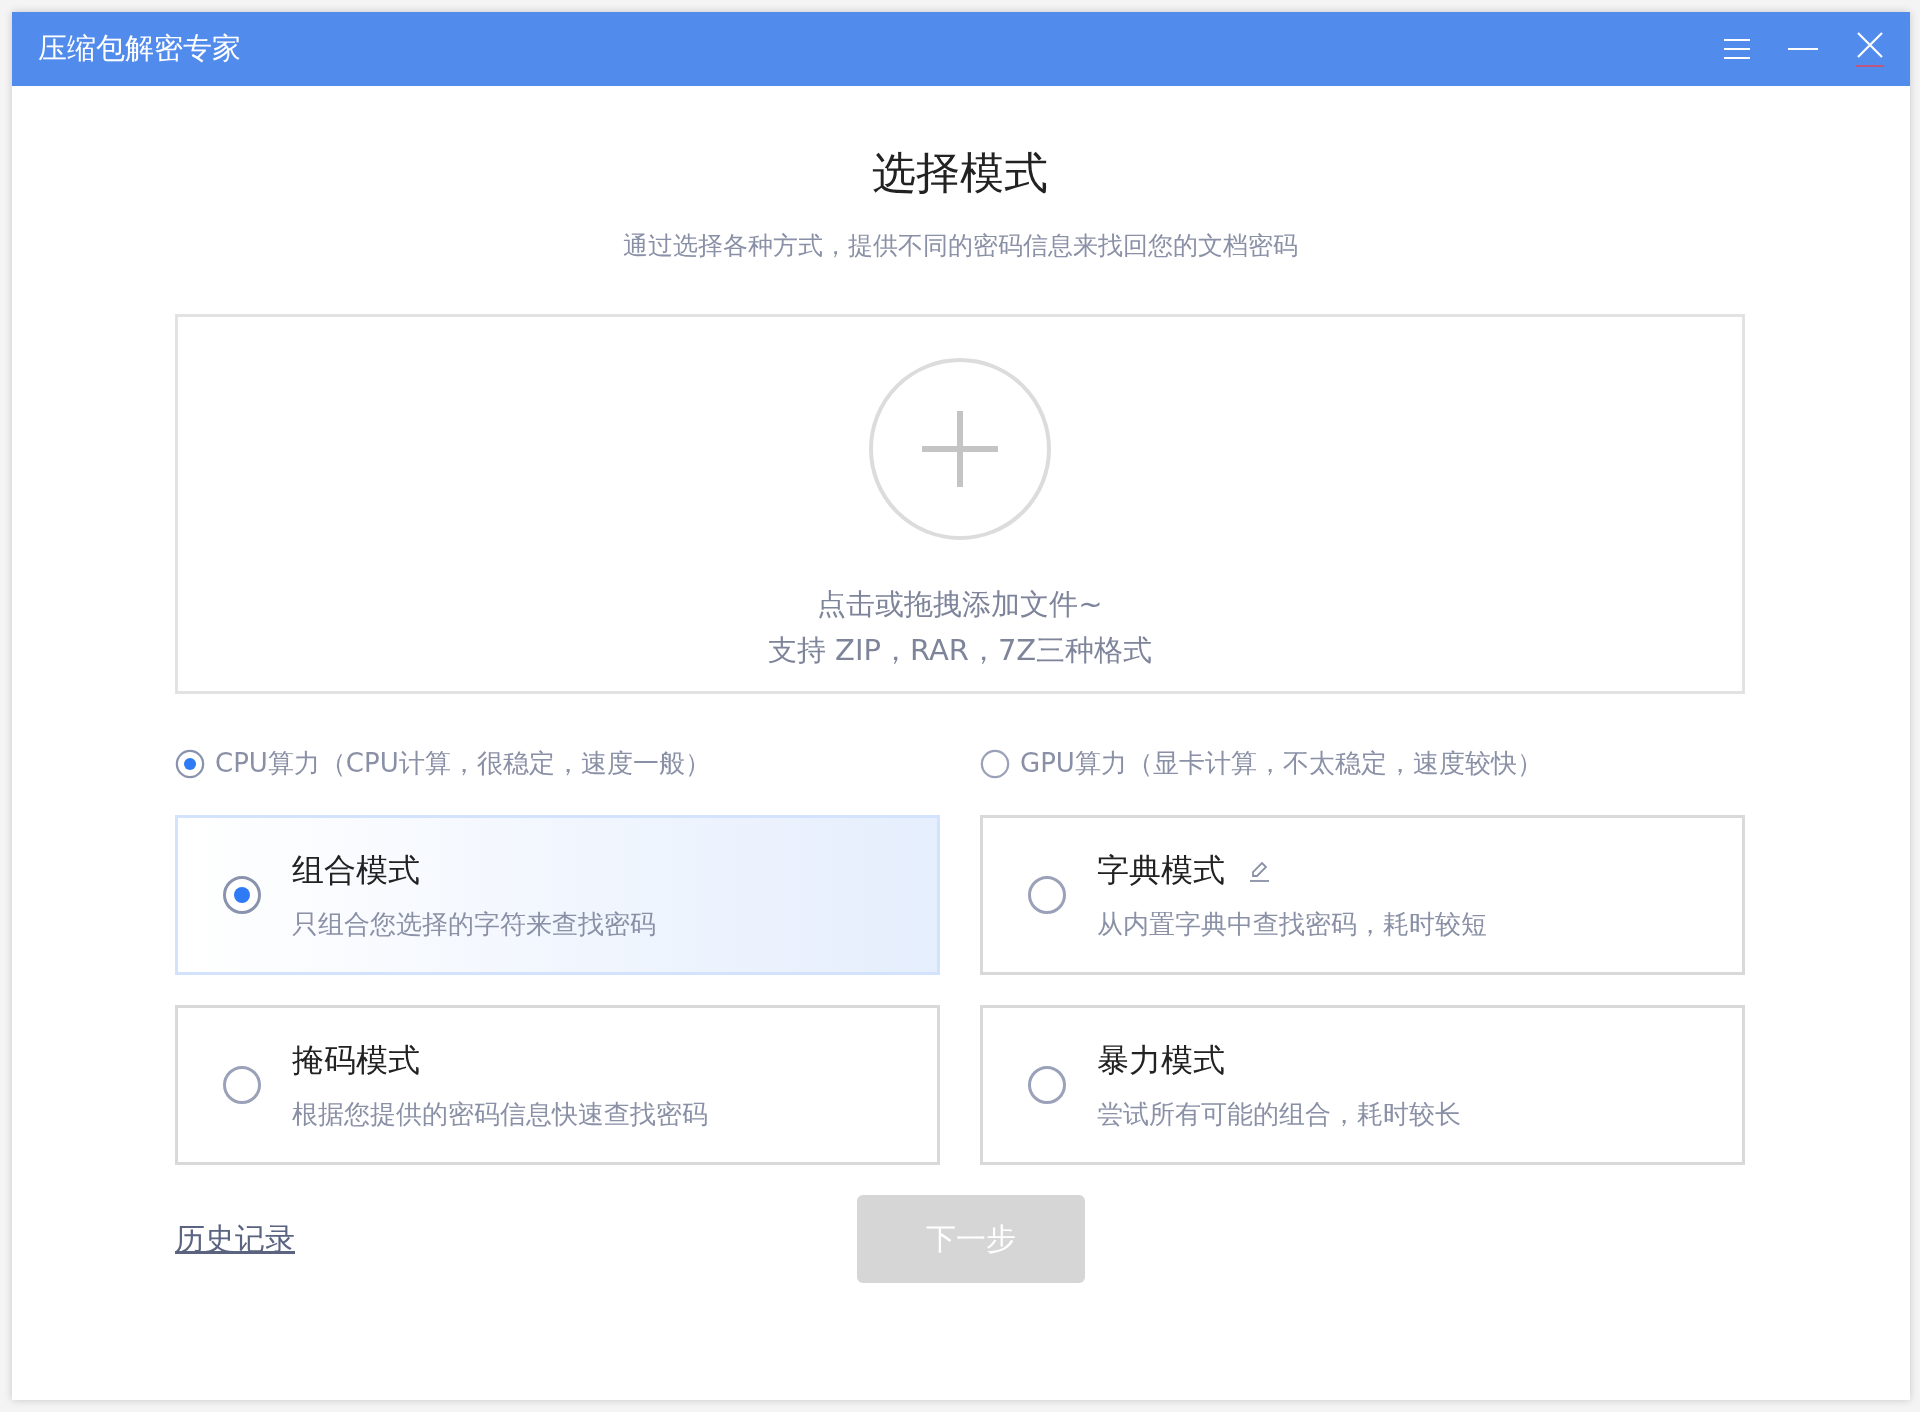  Describe the element at coordinates (960, 650) in the screenshot. I see `drop-zone-text: 支持 ZIP，RAR，7Z三种格式` at that location.